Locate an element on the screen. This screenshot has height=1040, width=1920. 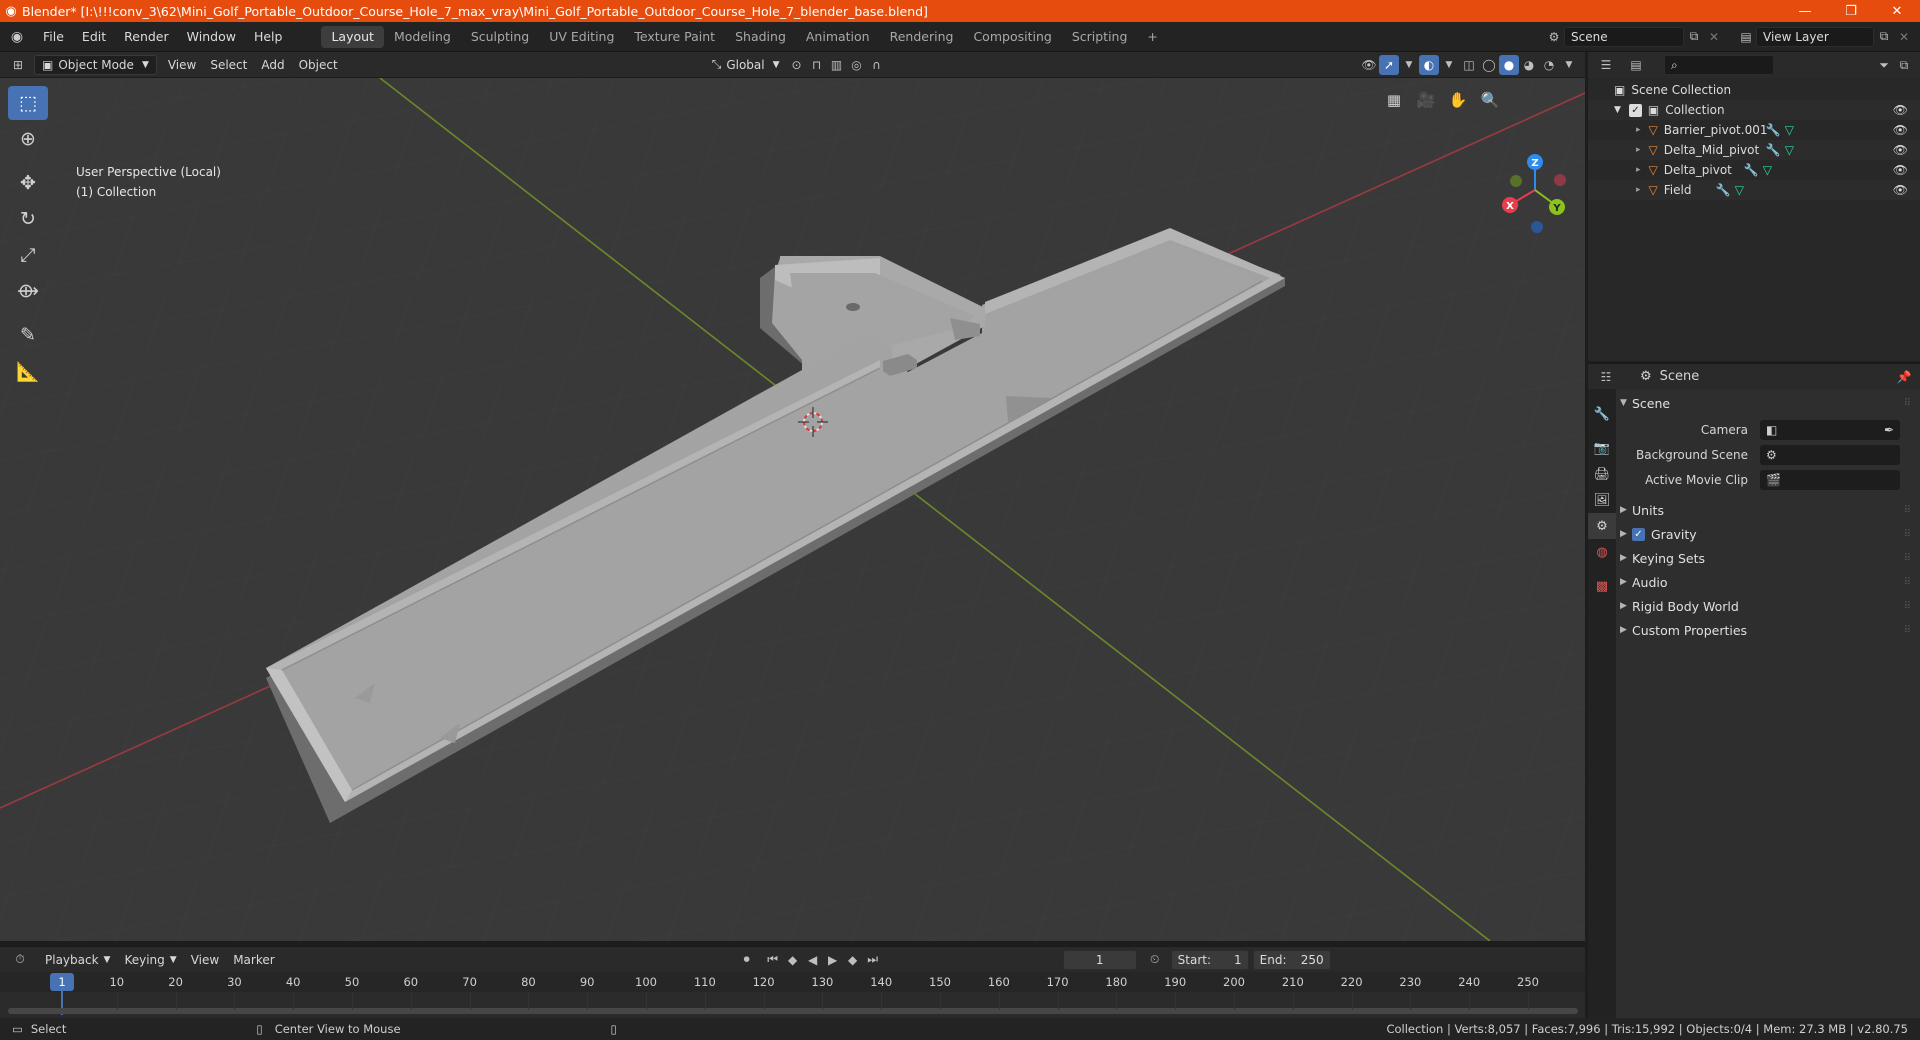
shading-solid-icon: ● is located at coordinates (1509, 64).